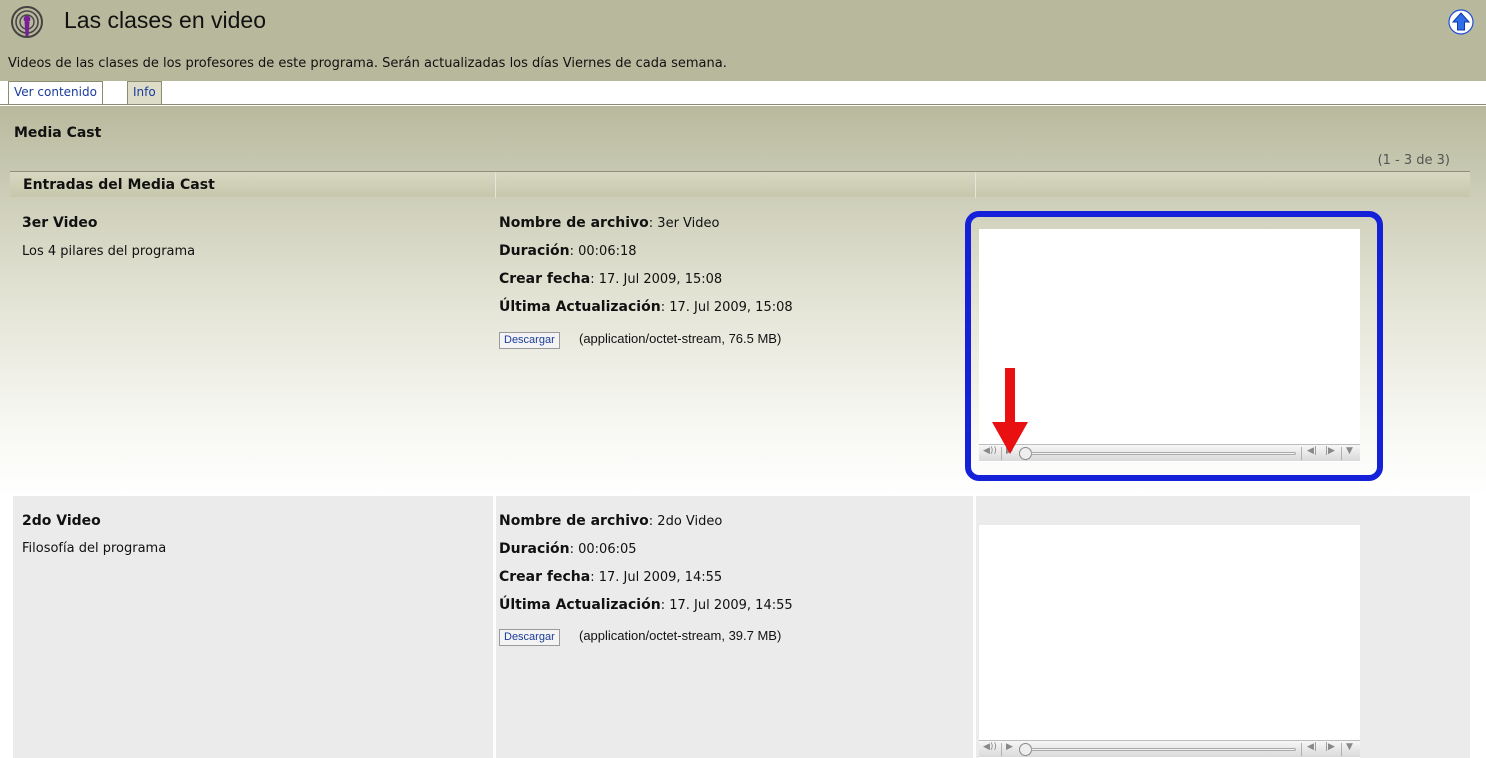 Image resolution: width=1486 pixels, height=758 pixels. I want to click on entry-title: 3er Video, so click(60, 223).